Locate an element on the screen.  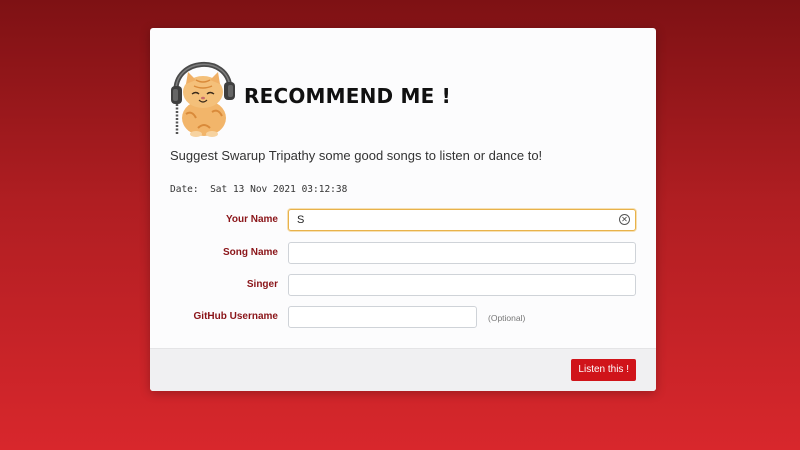
github-input is located at coordinates (382, 317).